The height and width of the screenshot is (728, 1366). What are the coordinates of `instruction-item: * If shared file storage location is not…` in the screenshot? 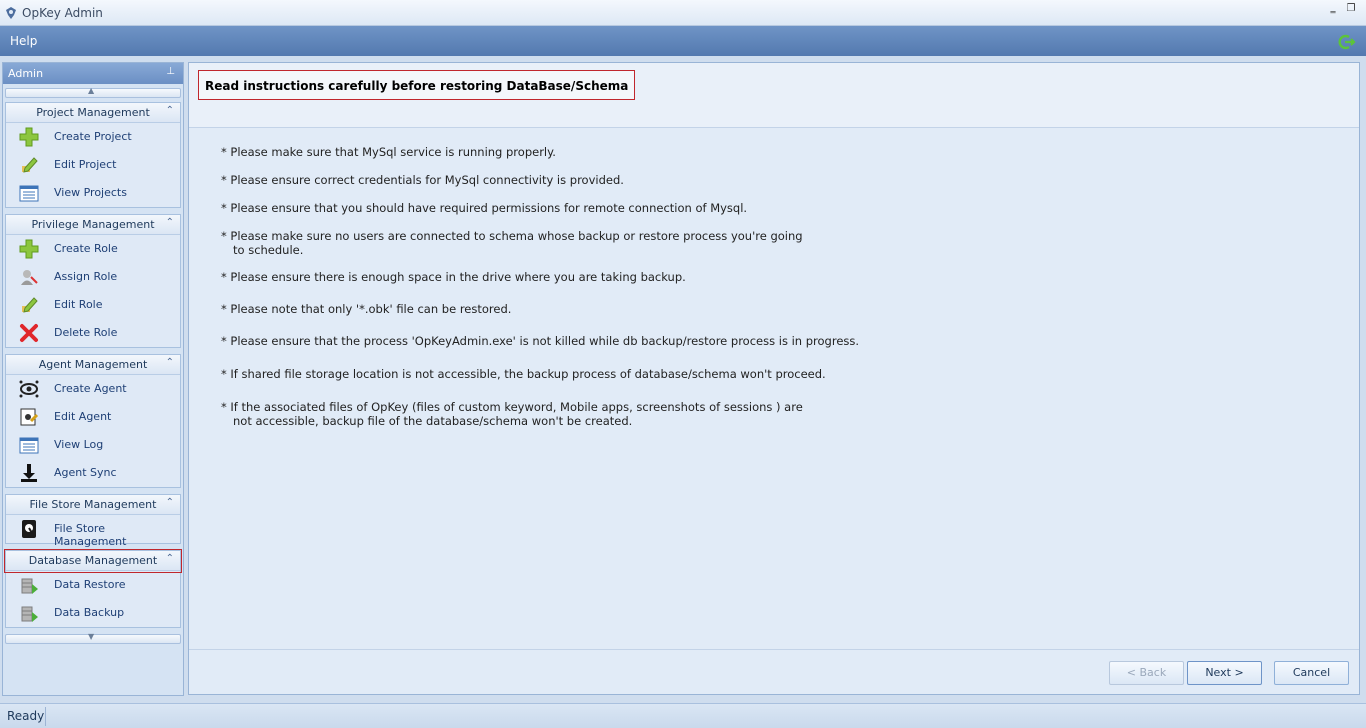 It's located at (523, 374).